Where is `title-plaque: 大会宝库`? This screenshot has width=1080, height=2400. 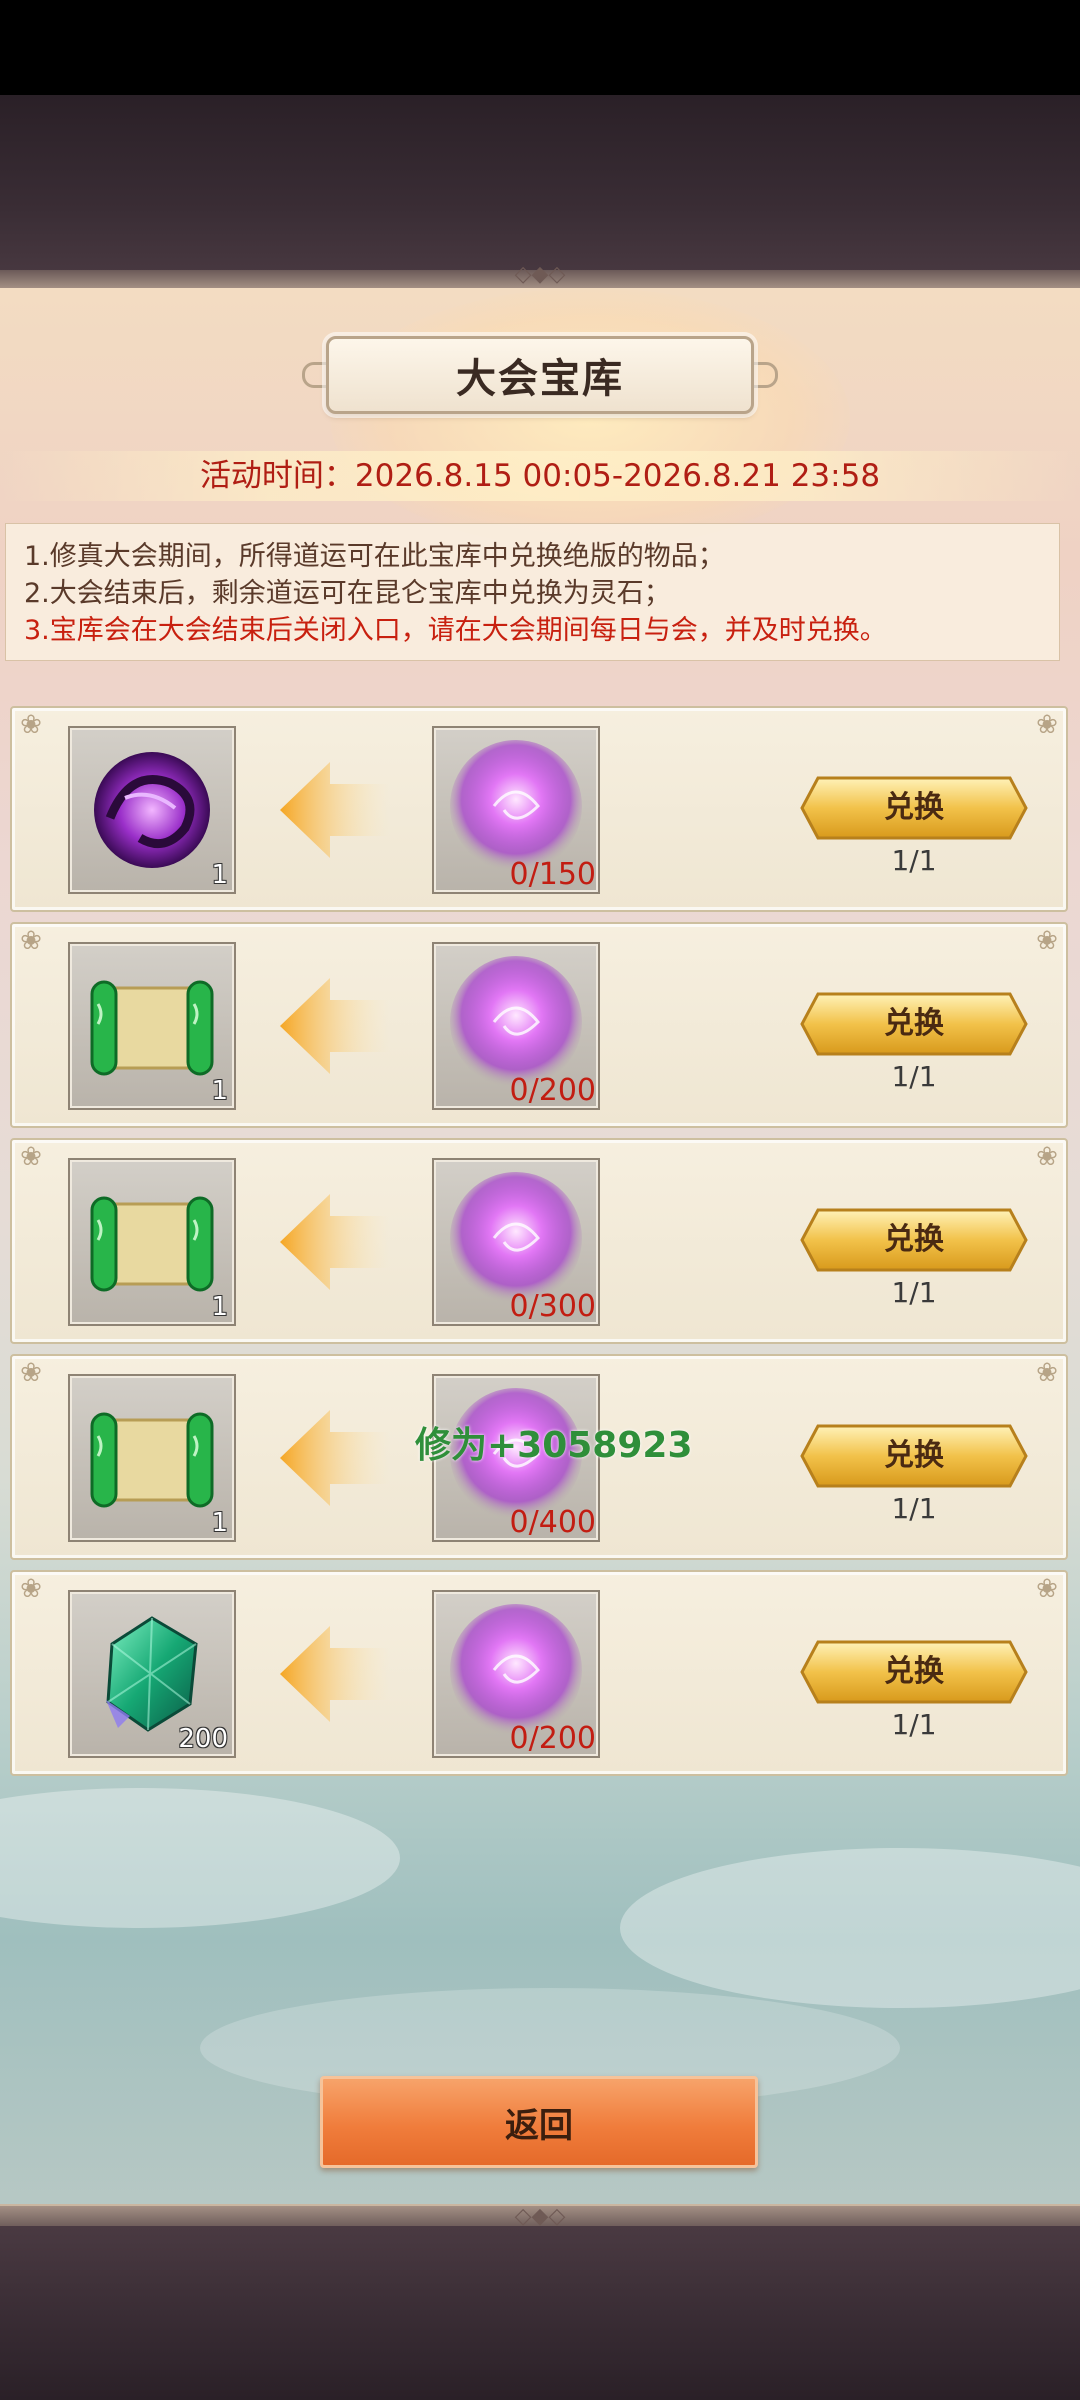 title-plaque: 大会宝库 is located at coordinates (540, 375).